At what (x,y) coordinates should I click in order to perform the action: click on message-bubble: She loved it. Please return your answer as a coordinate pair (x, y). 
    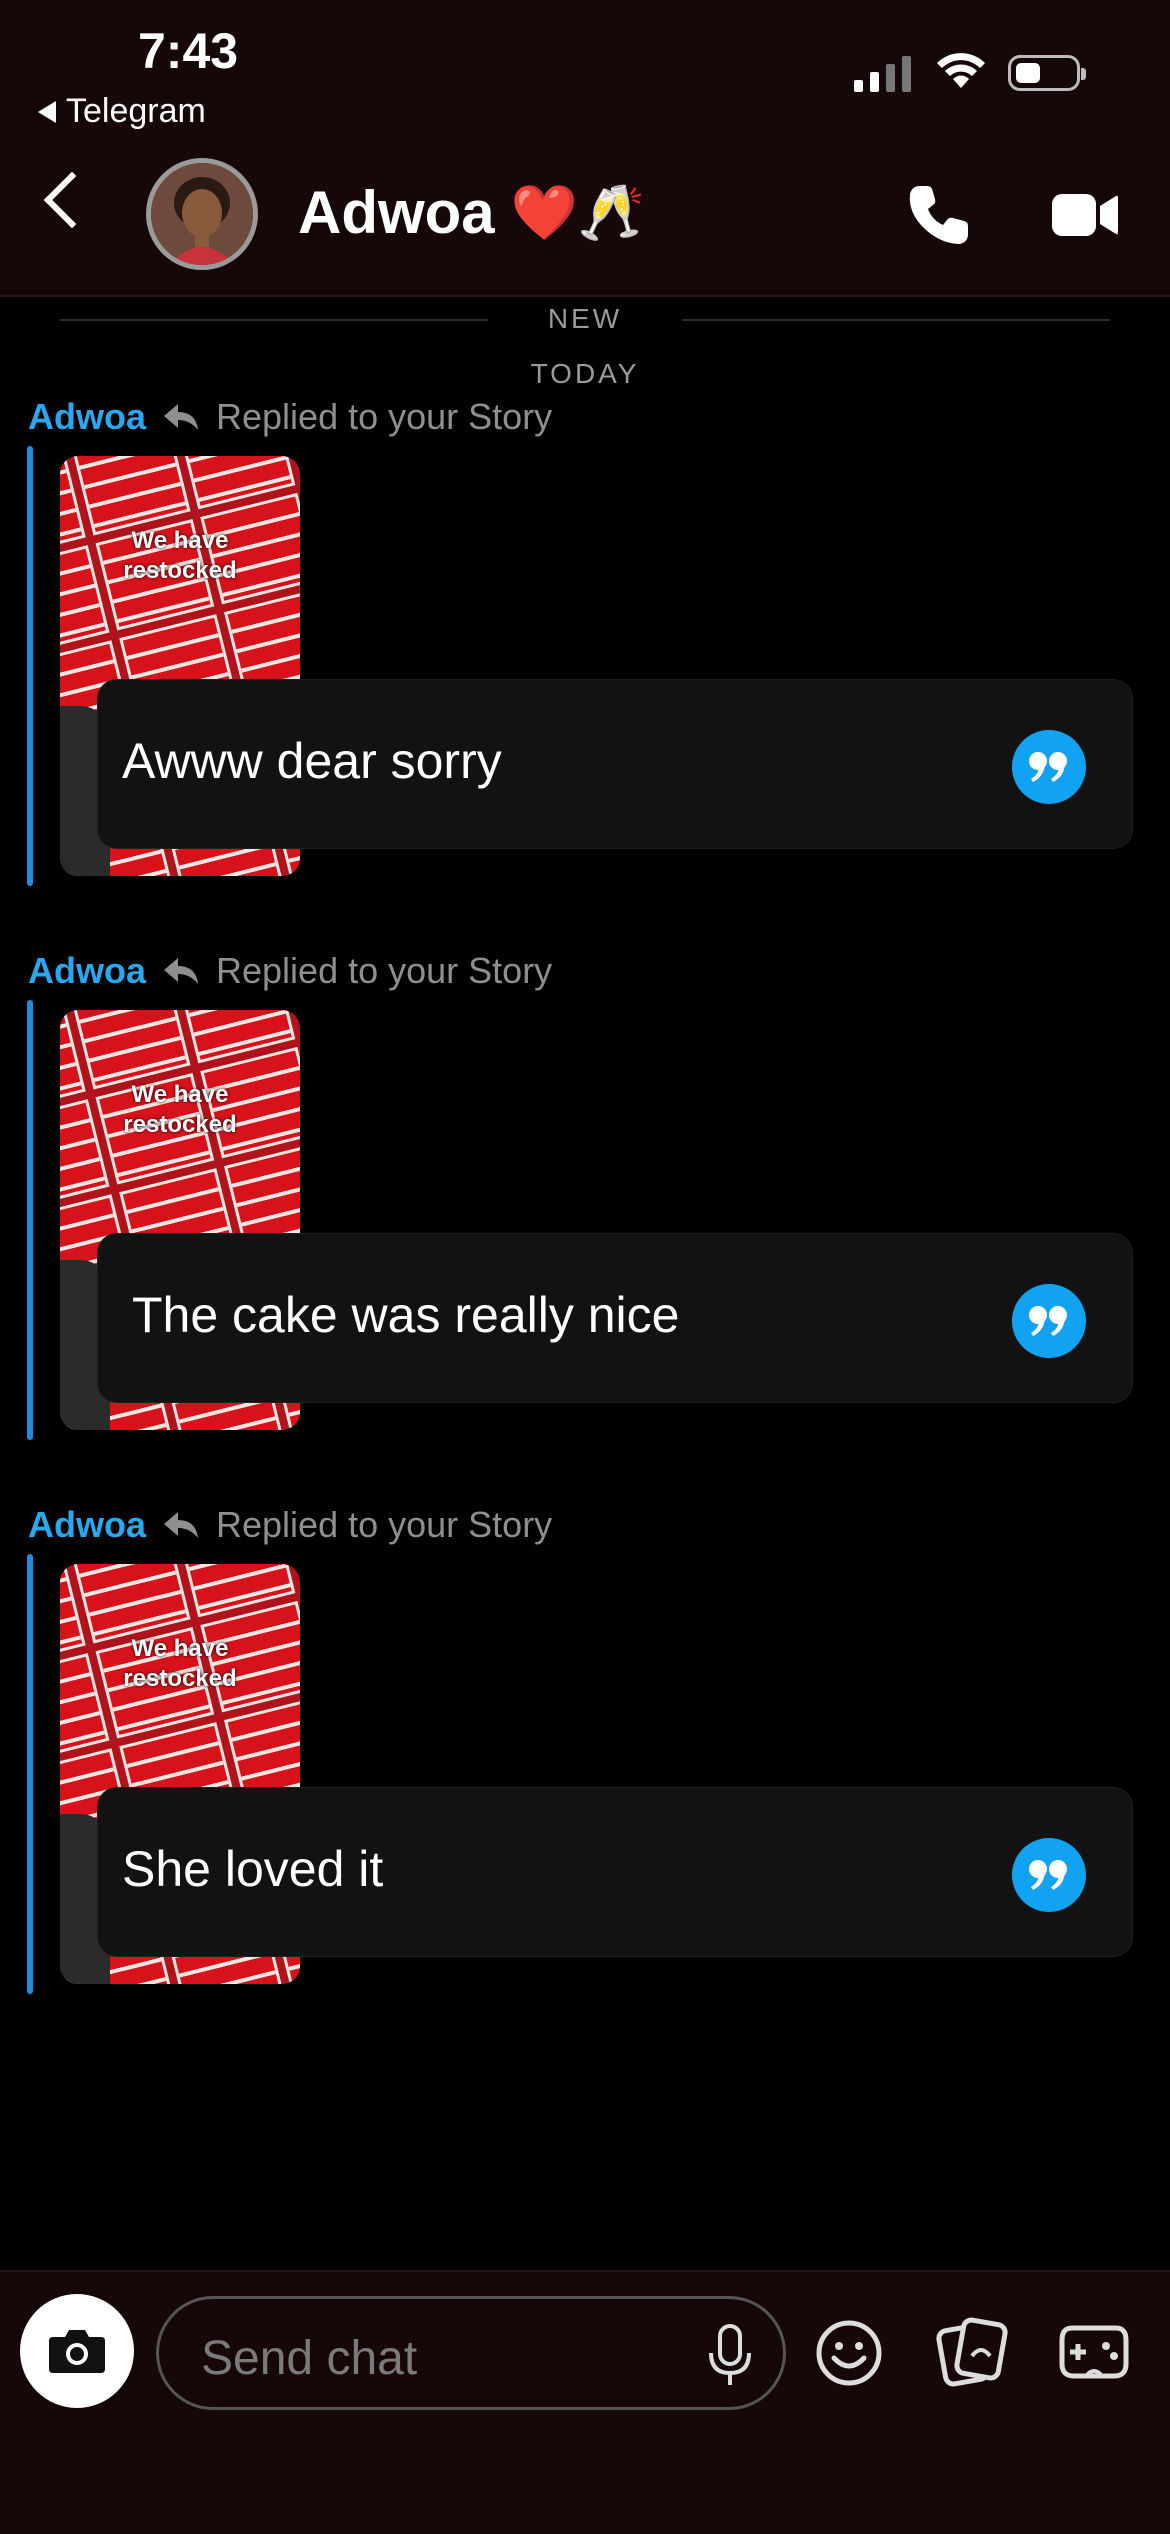
    Looking at the image, I should click on (615, 1872).